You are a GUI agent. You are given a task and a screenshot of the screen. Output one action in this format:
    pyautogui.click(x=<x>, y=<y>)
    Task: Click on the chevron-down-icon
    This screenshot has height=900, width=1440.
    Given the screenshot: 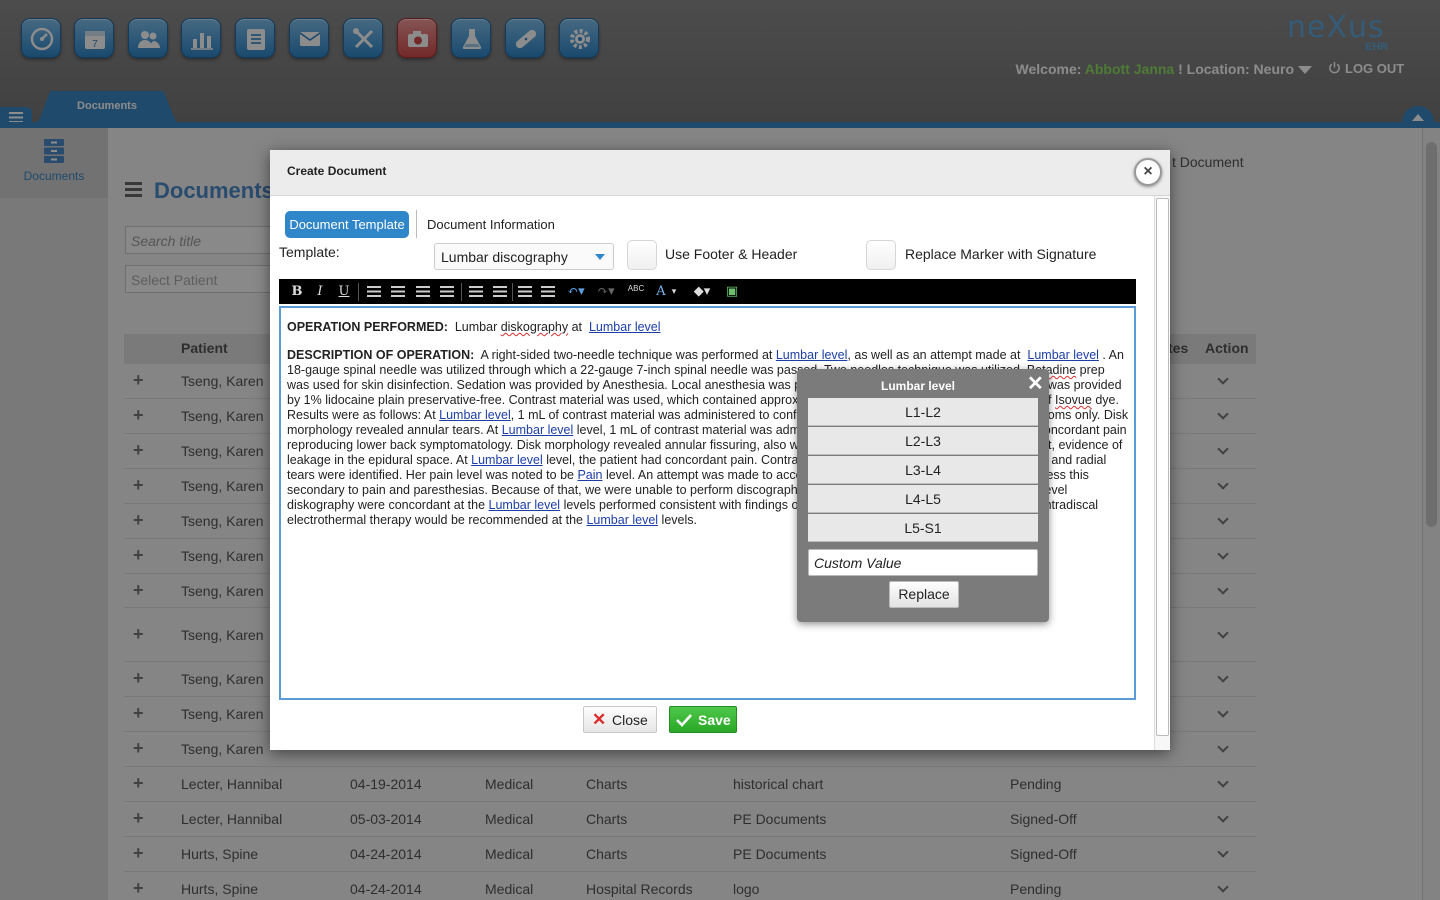 What is the action you would take?
    pyautogui.click(x=600, y=257)
    